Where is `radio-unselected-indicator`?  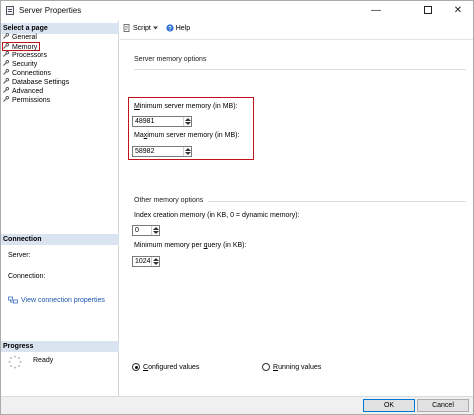 radio-unselected-indicator is located at coordinates (266, 367).